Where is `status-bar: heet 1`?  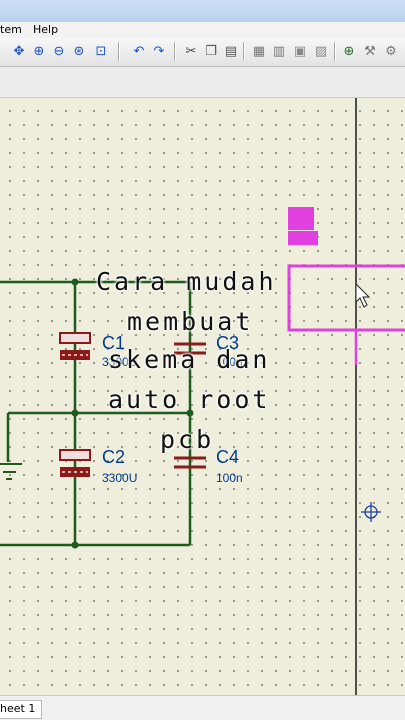 status-bar: heet 1 is located at coordinates (202, 707).